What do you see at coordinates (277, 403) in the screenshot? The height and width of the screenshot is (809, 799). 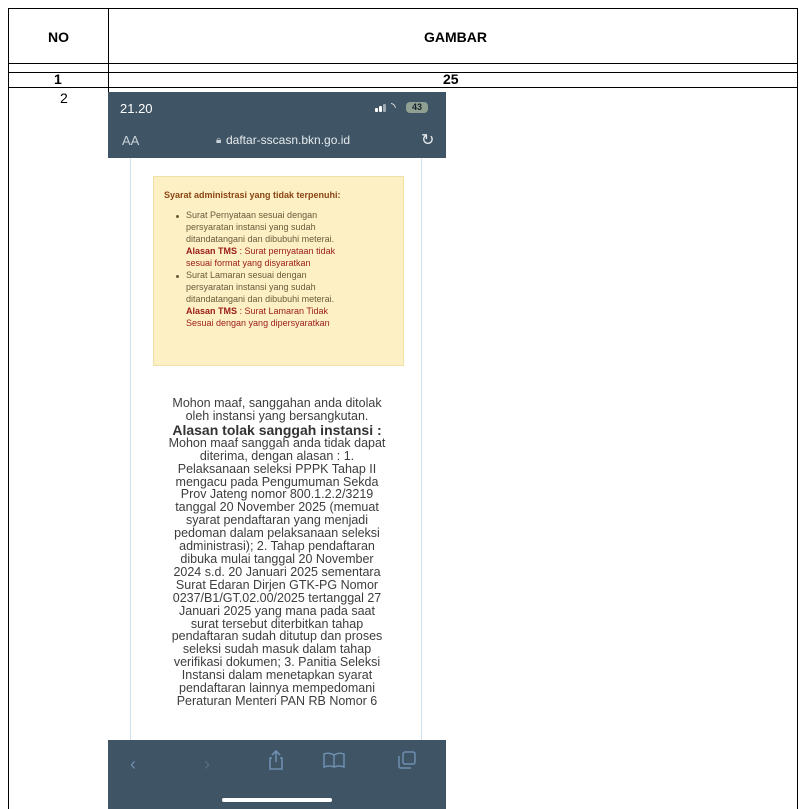 I see `intro-line: Mohon maaf, sanggahan anda ditolak` at bounding box center [277, 403].